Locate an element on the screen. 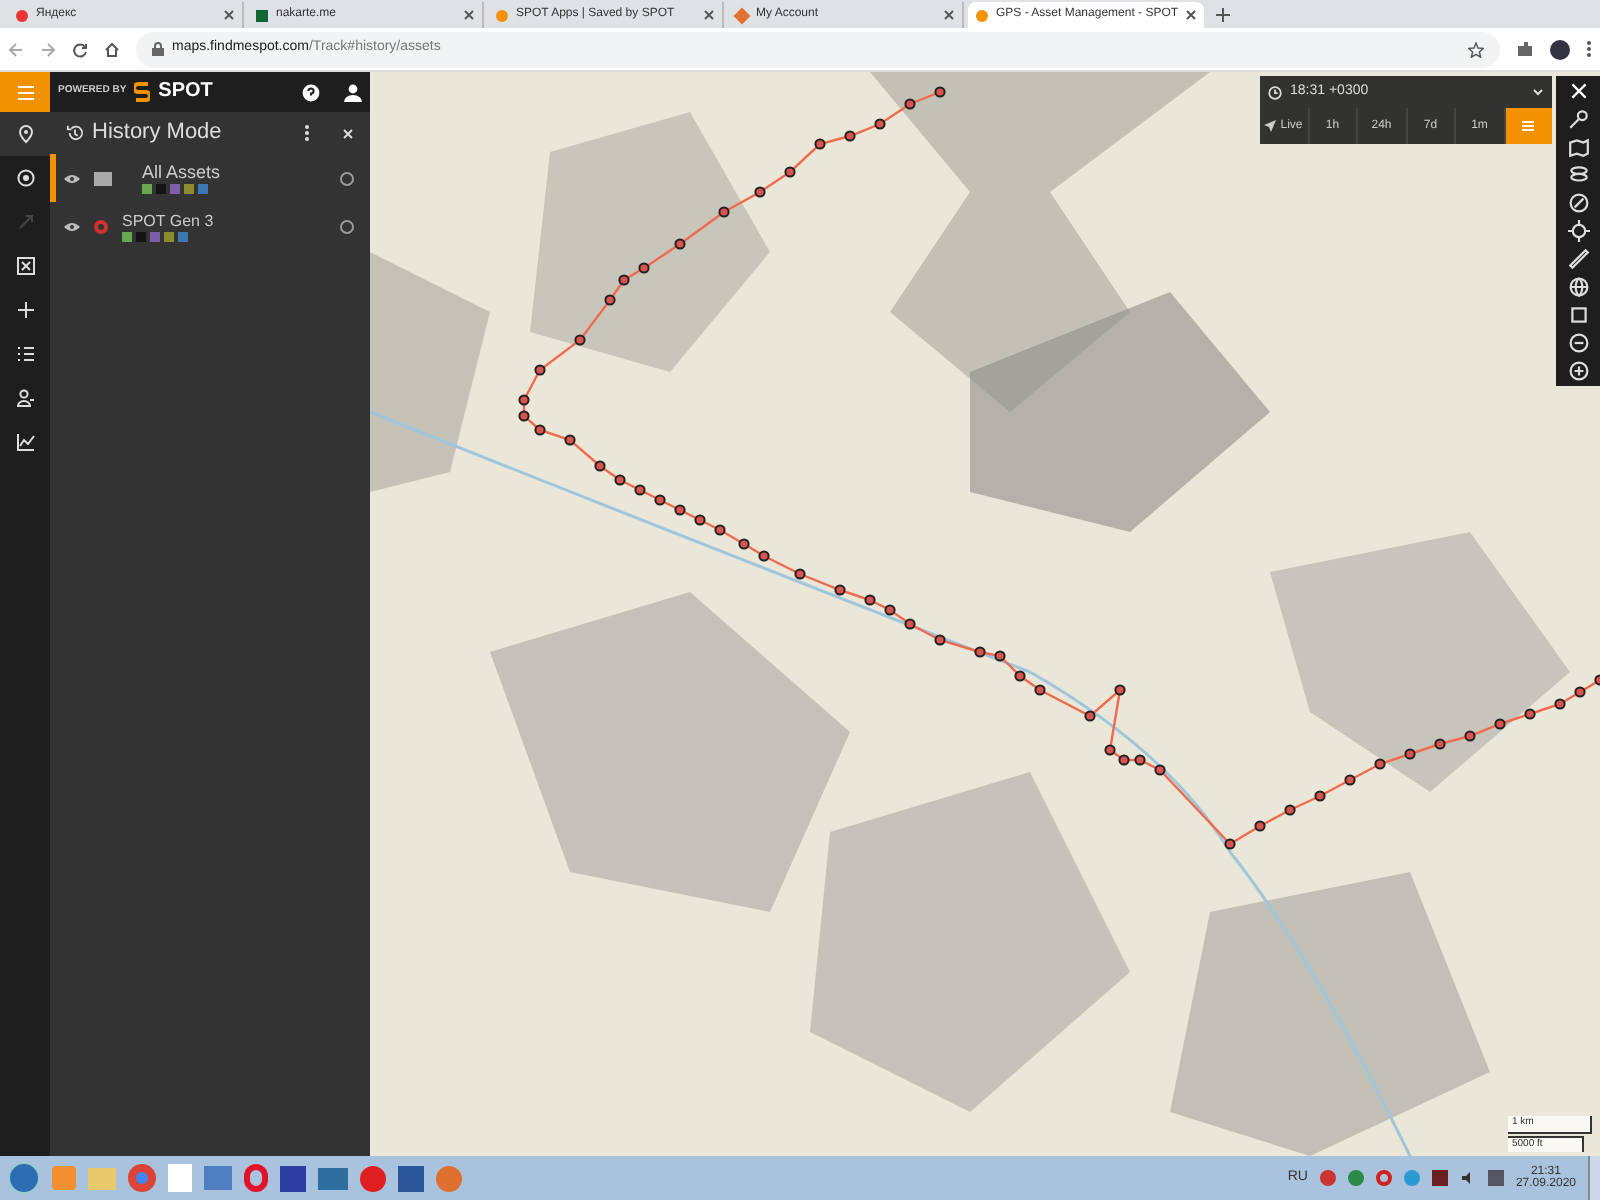 The image size is (1600, 1200). pin-icon is located at coordinates (25, 134).